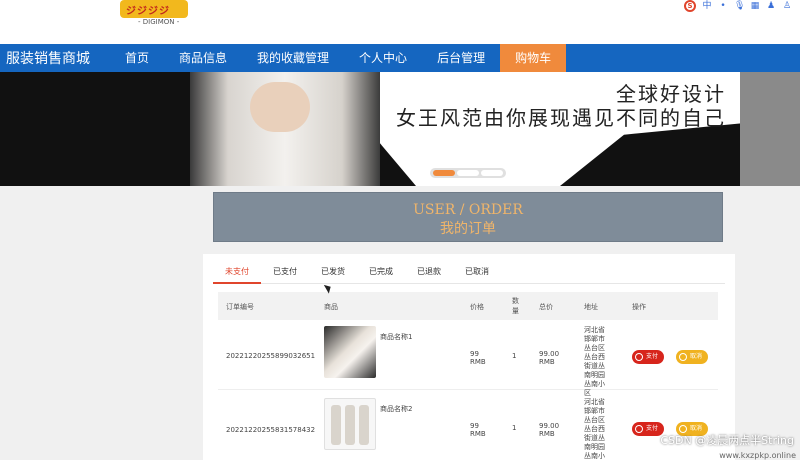 This screenshot has width=800, height=460. I want to click on site-brand: 服装销售商城, so click(55, 58).